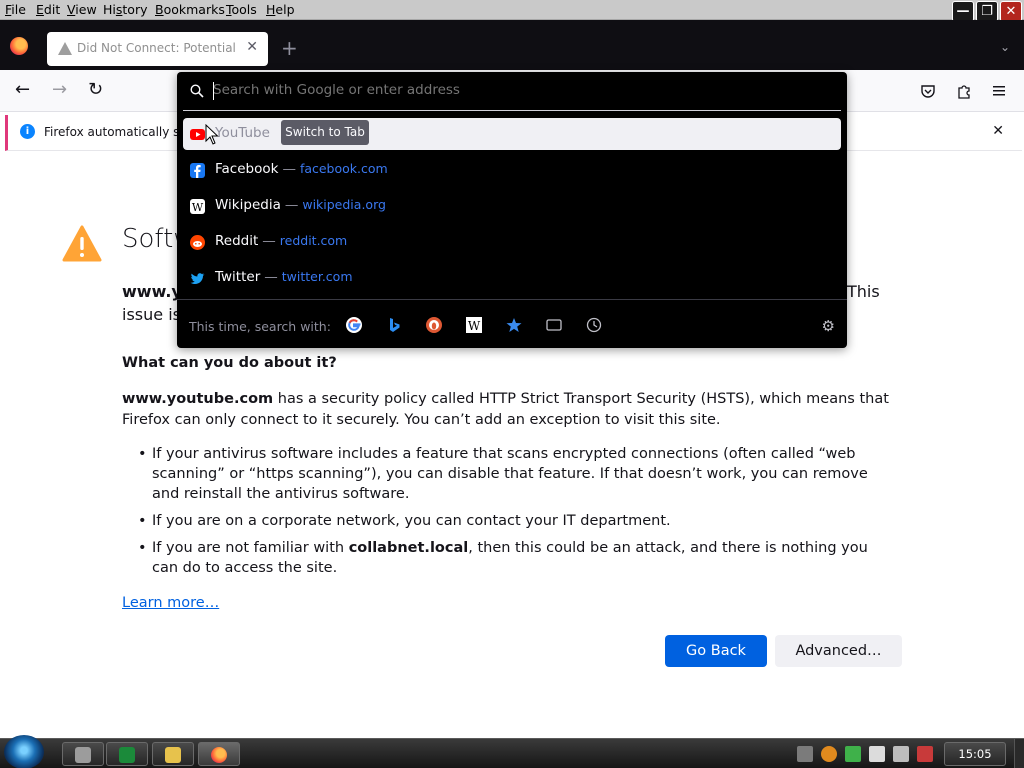 This screenshot has height=768, width=1024. I want to click on switch-to-tab-badge: Switch to Tab, so click(325, 132).